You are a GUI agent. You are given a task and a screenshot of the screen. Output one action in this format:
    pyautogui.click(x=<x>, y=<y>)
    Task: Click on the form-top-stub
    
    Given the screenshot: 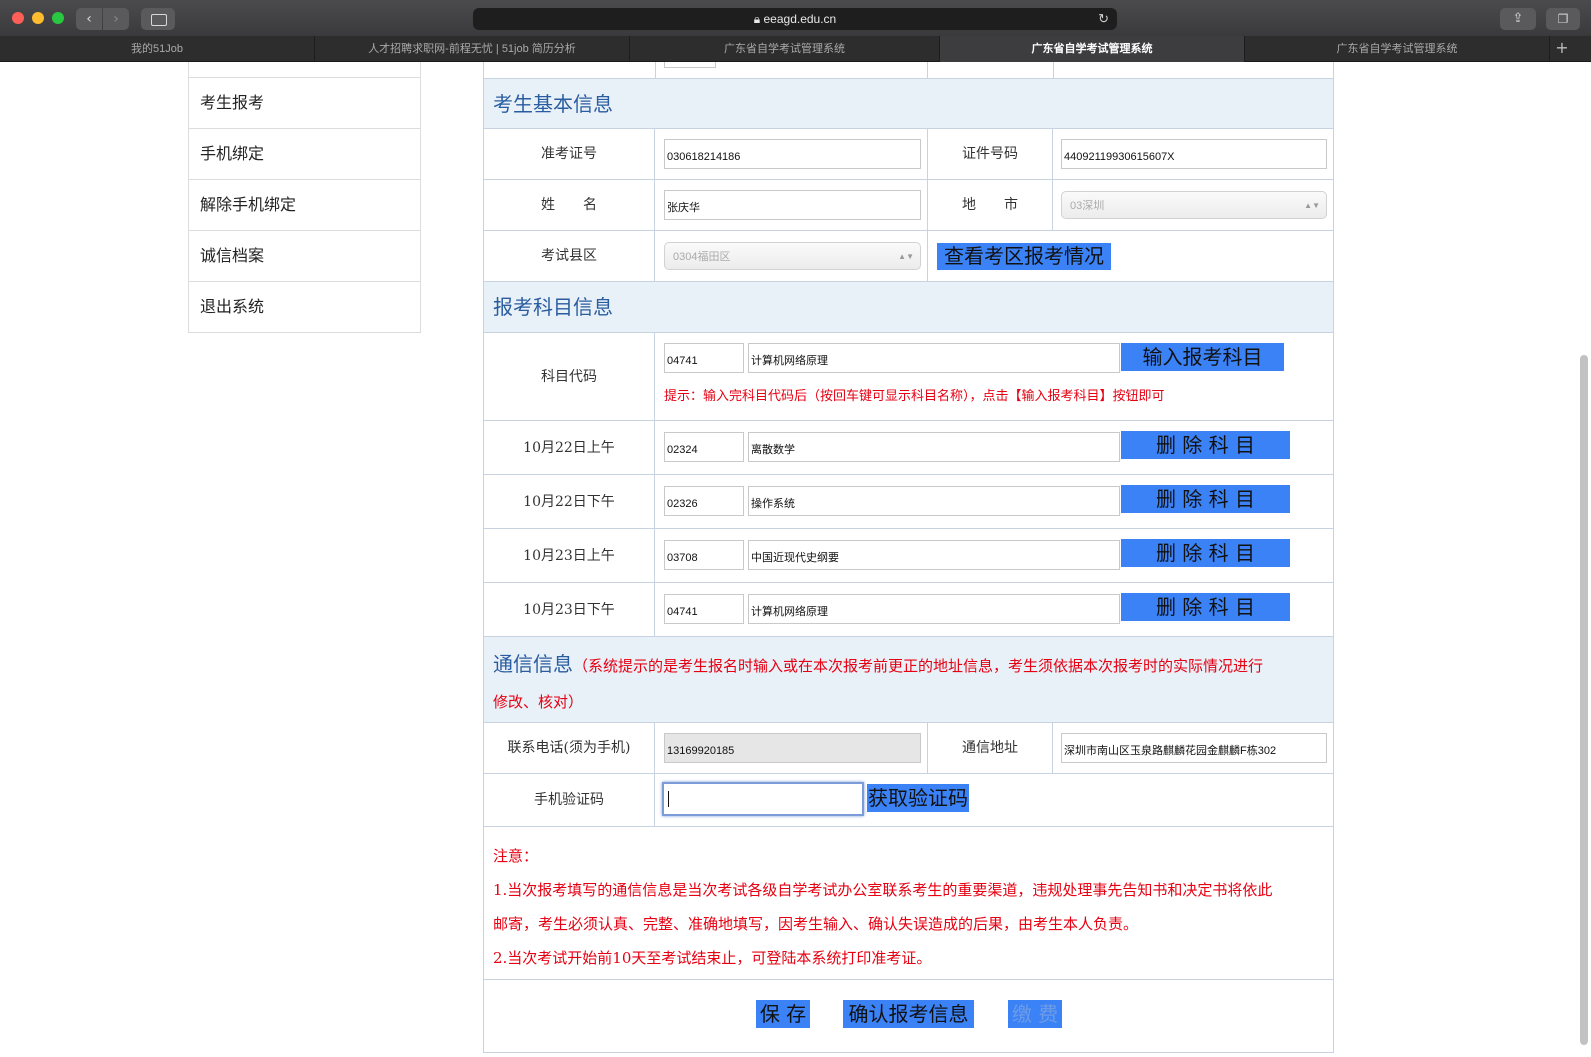 What is the action you would take?
    pyautogui.click(x=908, y=70)
    